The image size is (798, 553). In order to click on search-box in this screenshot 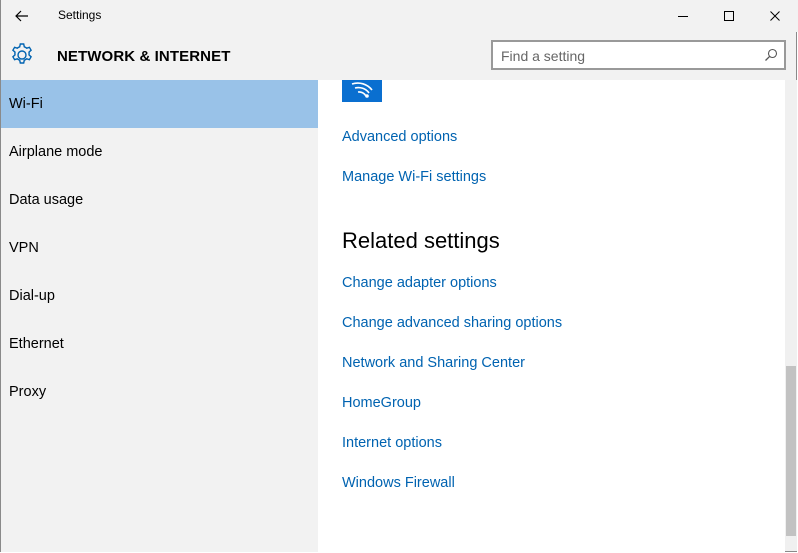, I will do `click(638, 55)`.